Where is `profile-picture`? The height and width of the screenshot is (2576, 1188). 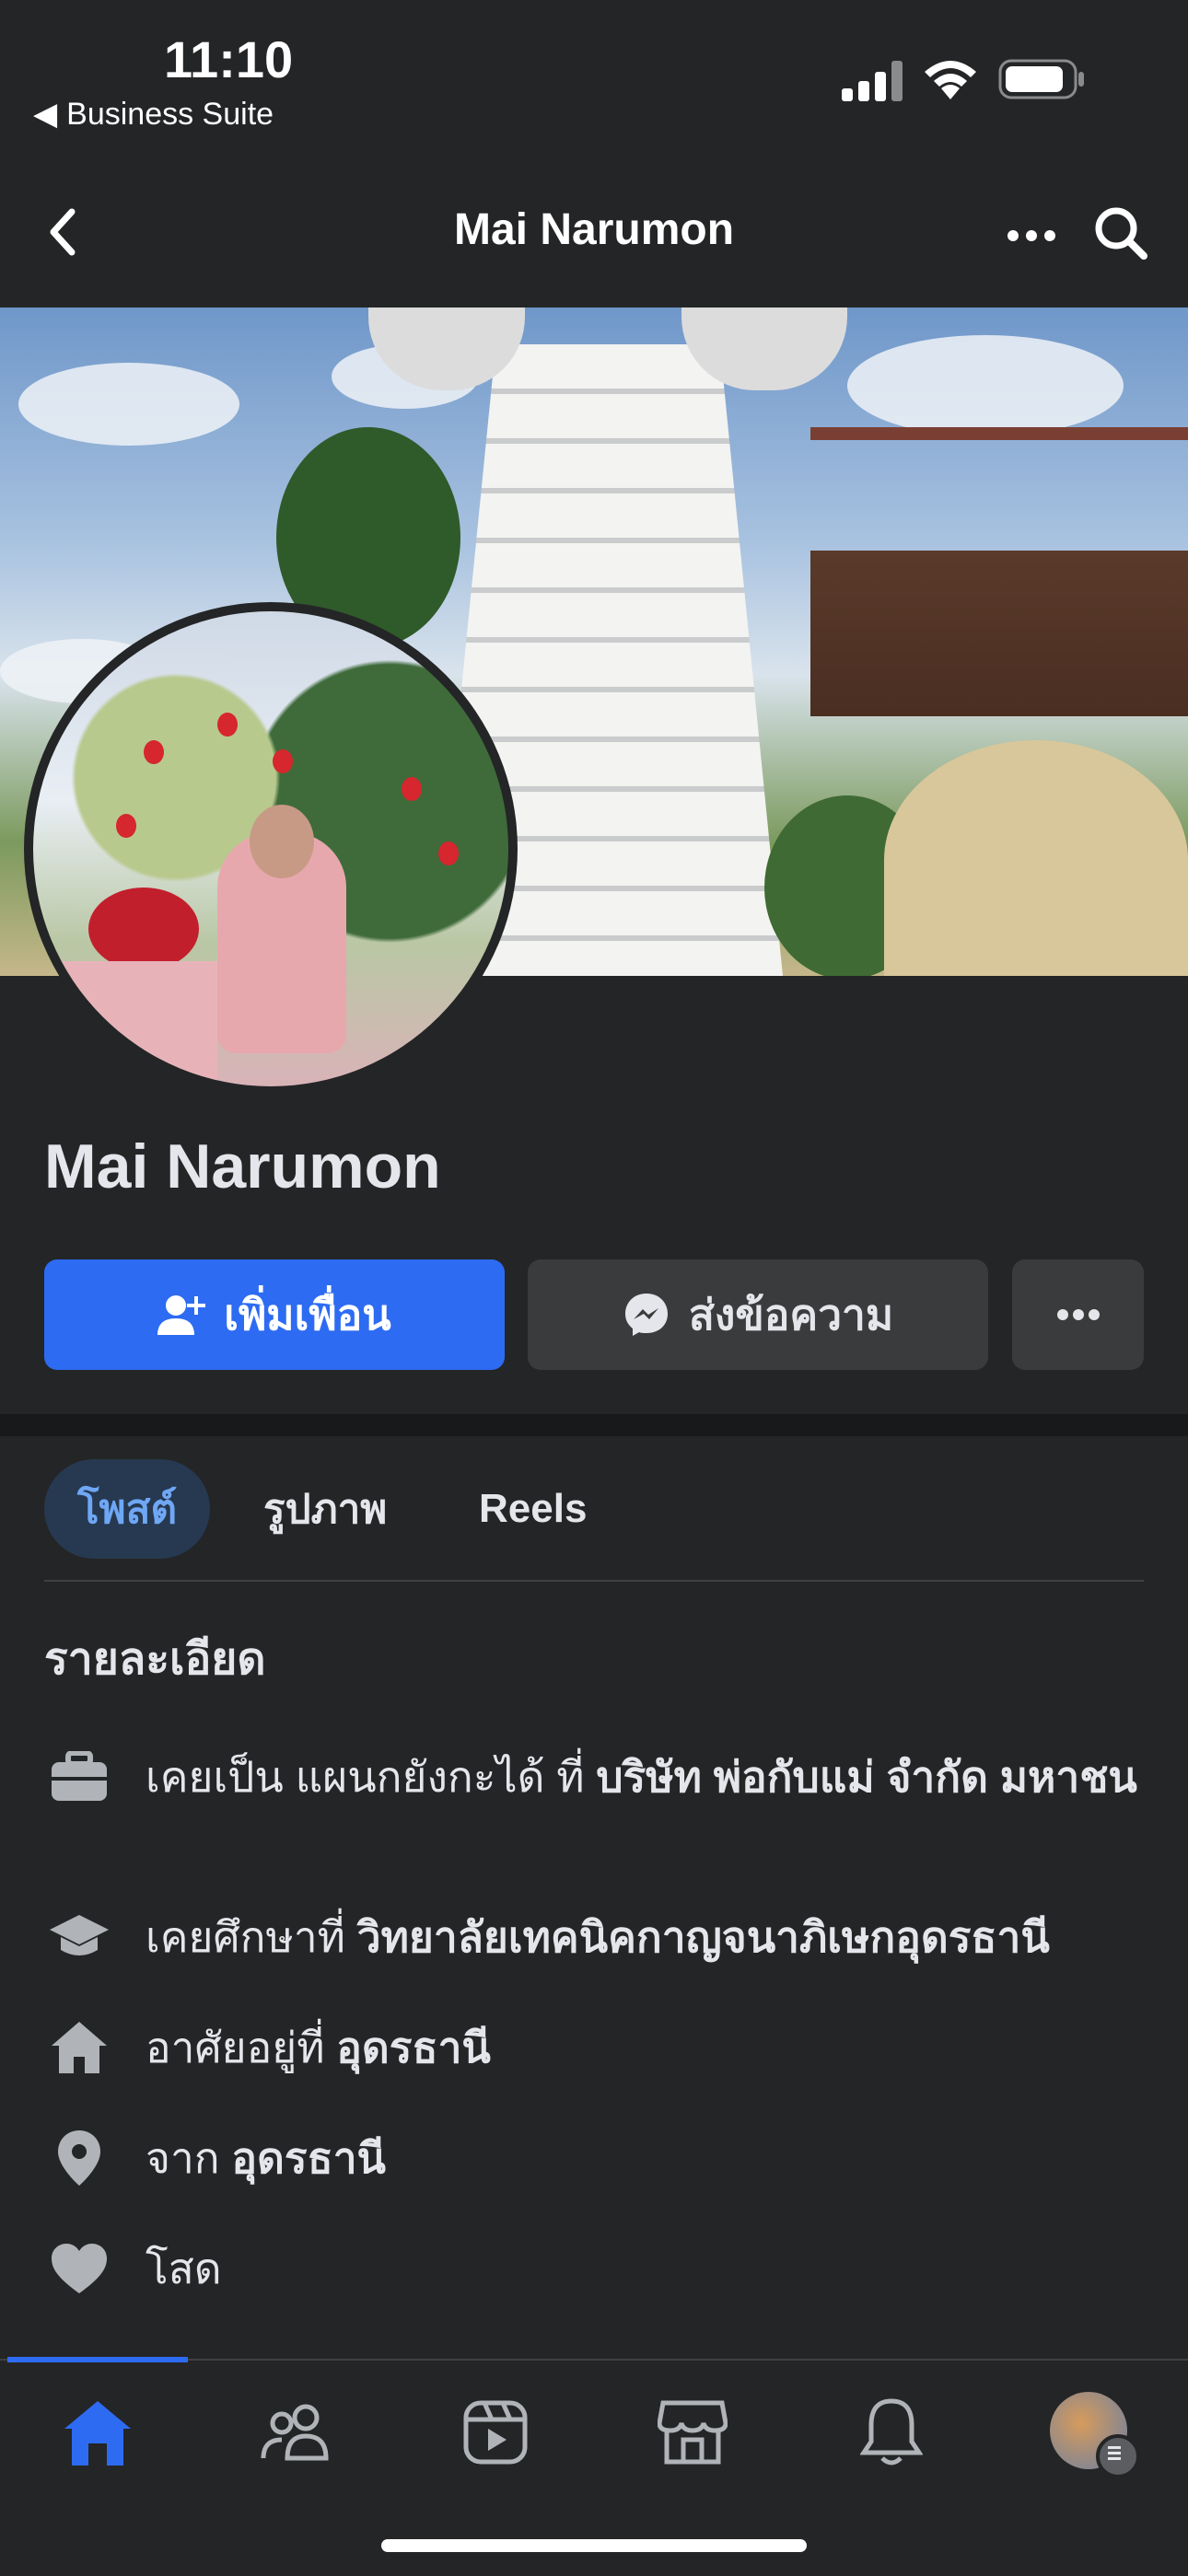 profile-picture is located at coordinates (271, 849).